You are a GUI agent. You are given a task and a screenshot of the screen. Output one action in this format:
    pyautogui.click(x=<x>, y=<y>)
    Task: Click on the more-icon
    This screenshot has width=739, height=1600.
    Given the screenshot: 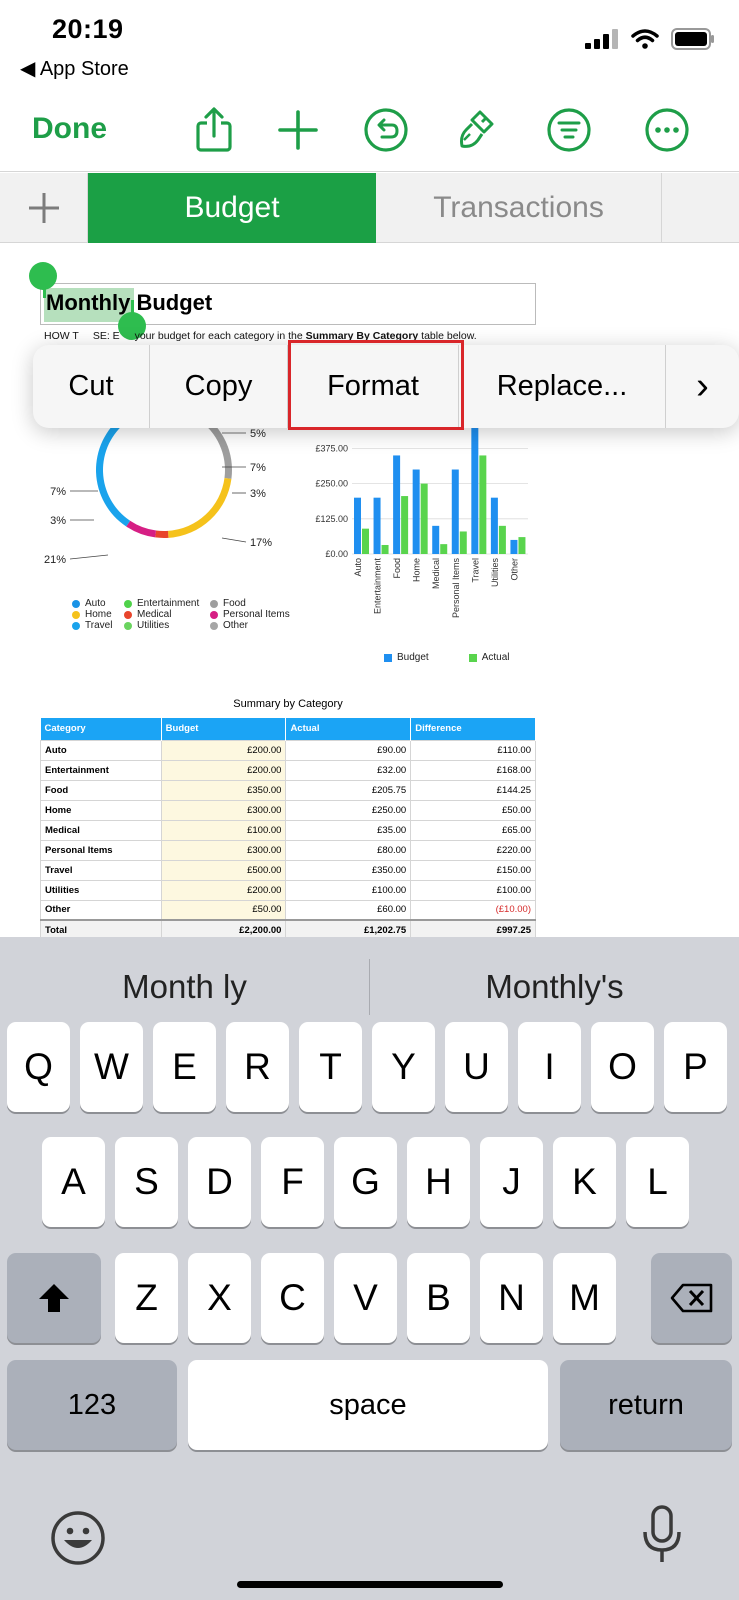 What is the action you would take?
    pyautogui.click(x=667, y=130)
    